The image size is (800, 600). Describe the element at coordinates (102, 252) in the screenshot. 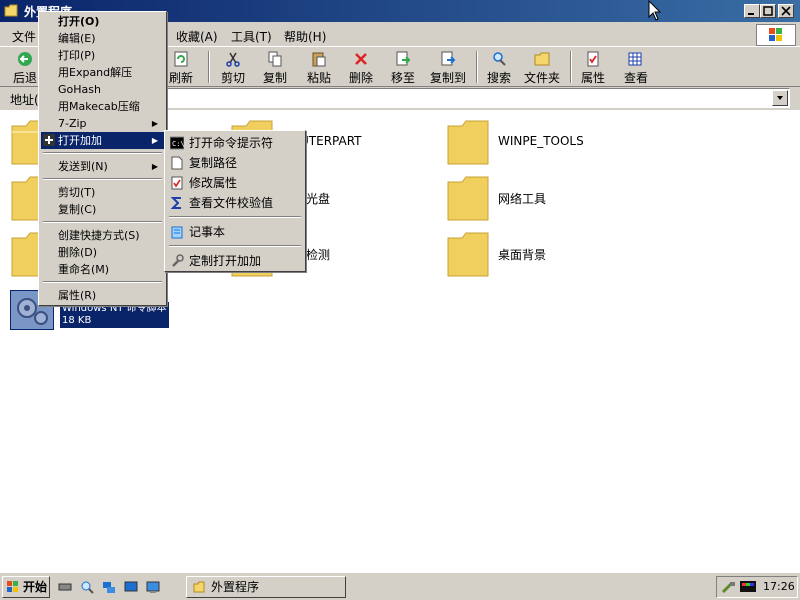

I see `menu-item-delete: 删除(D)` at that location.